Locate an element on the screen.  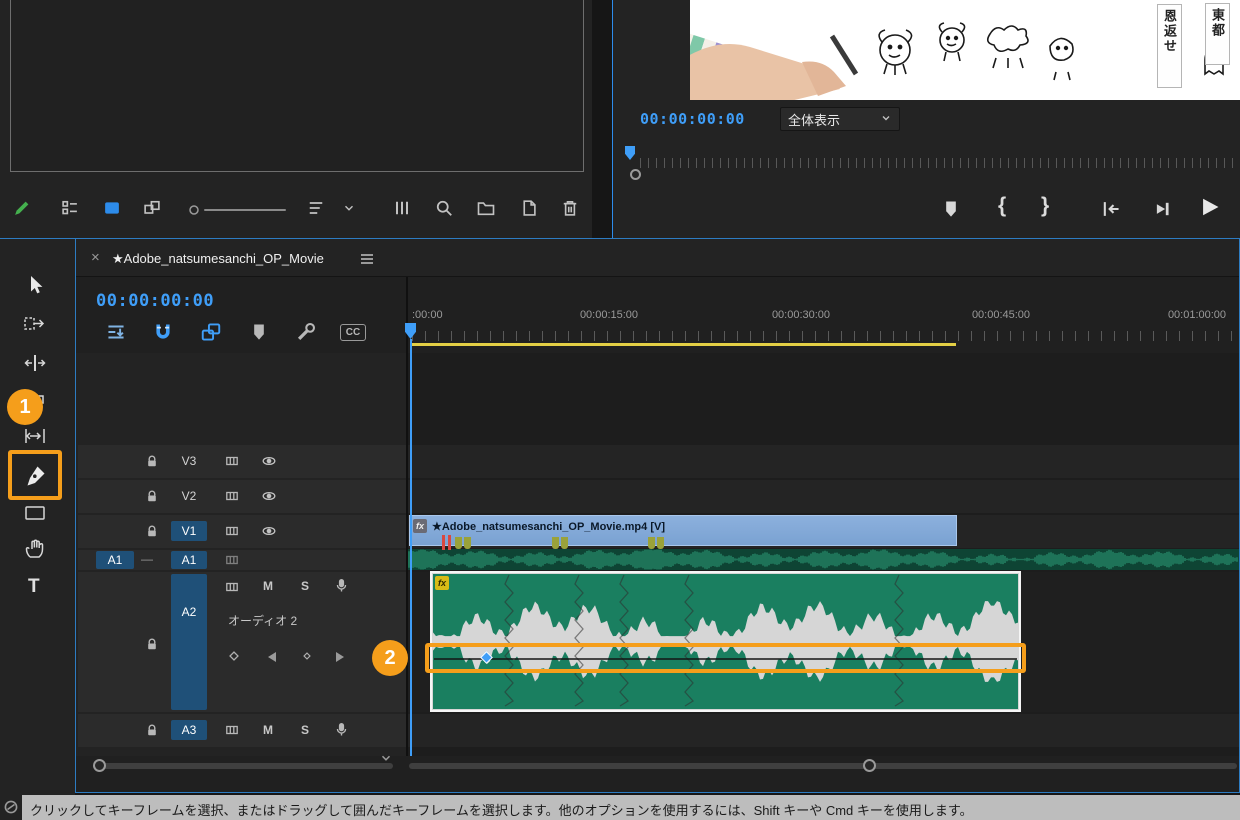
ruler-tick-label: 00:00:30:00 is located at coordinates (801, 315).